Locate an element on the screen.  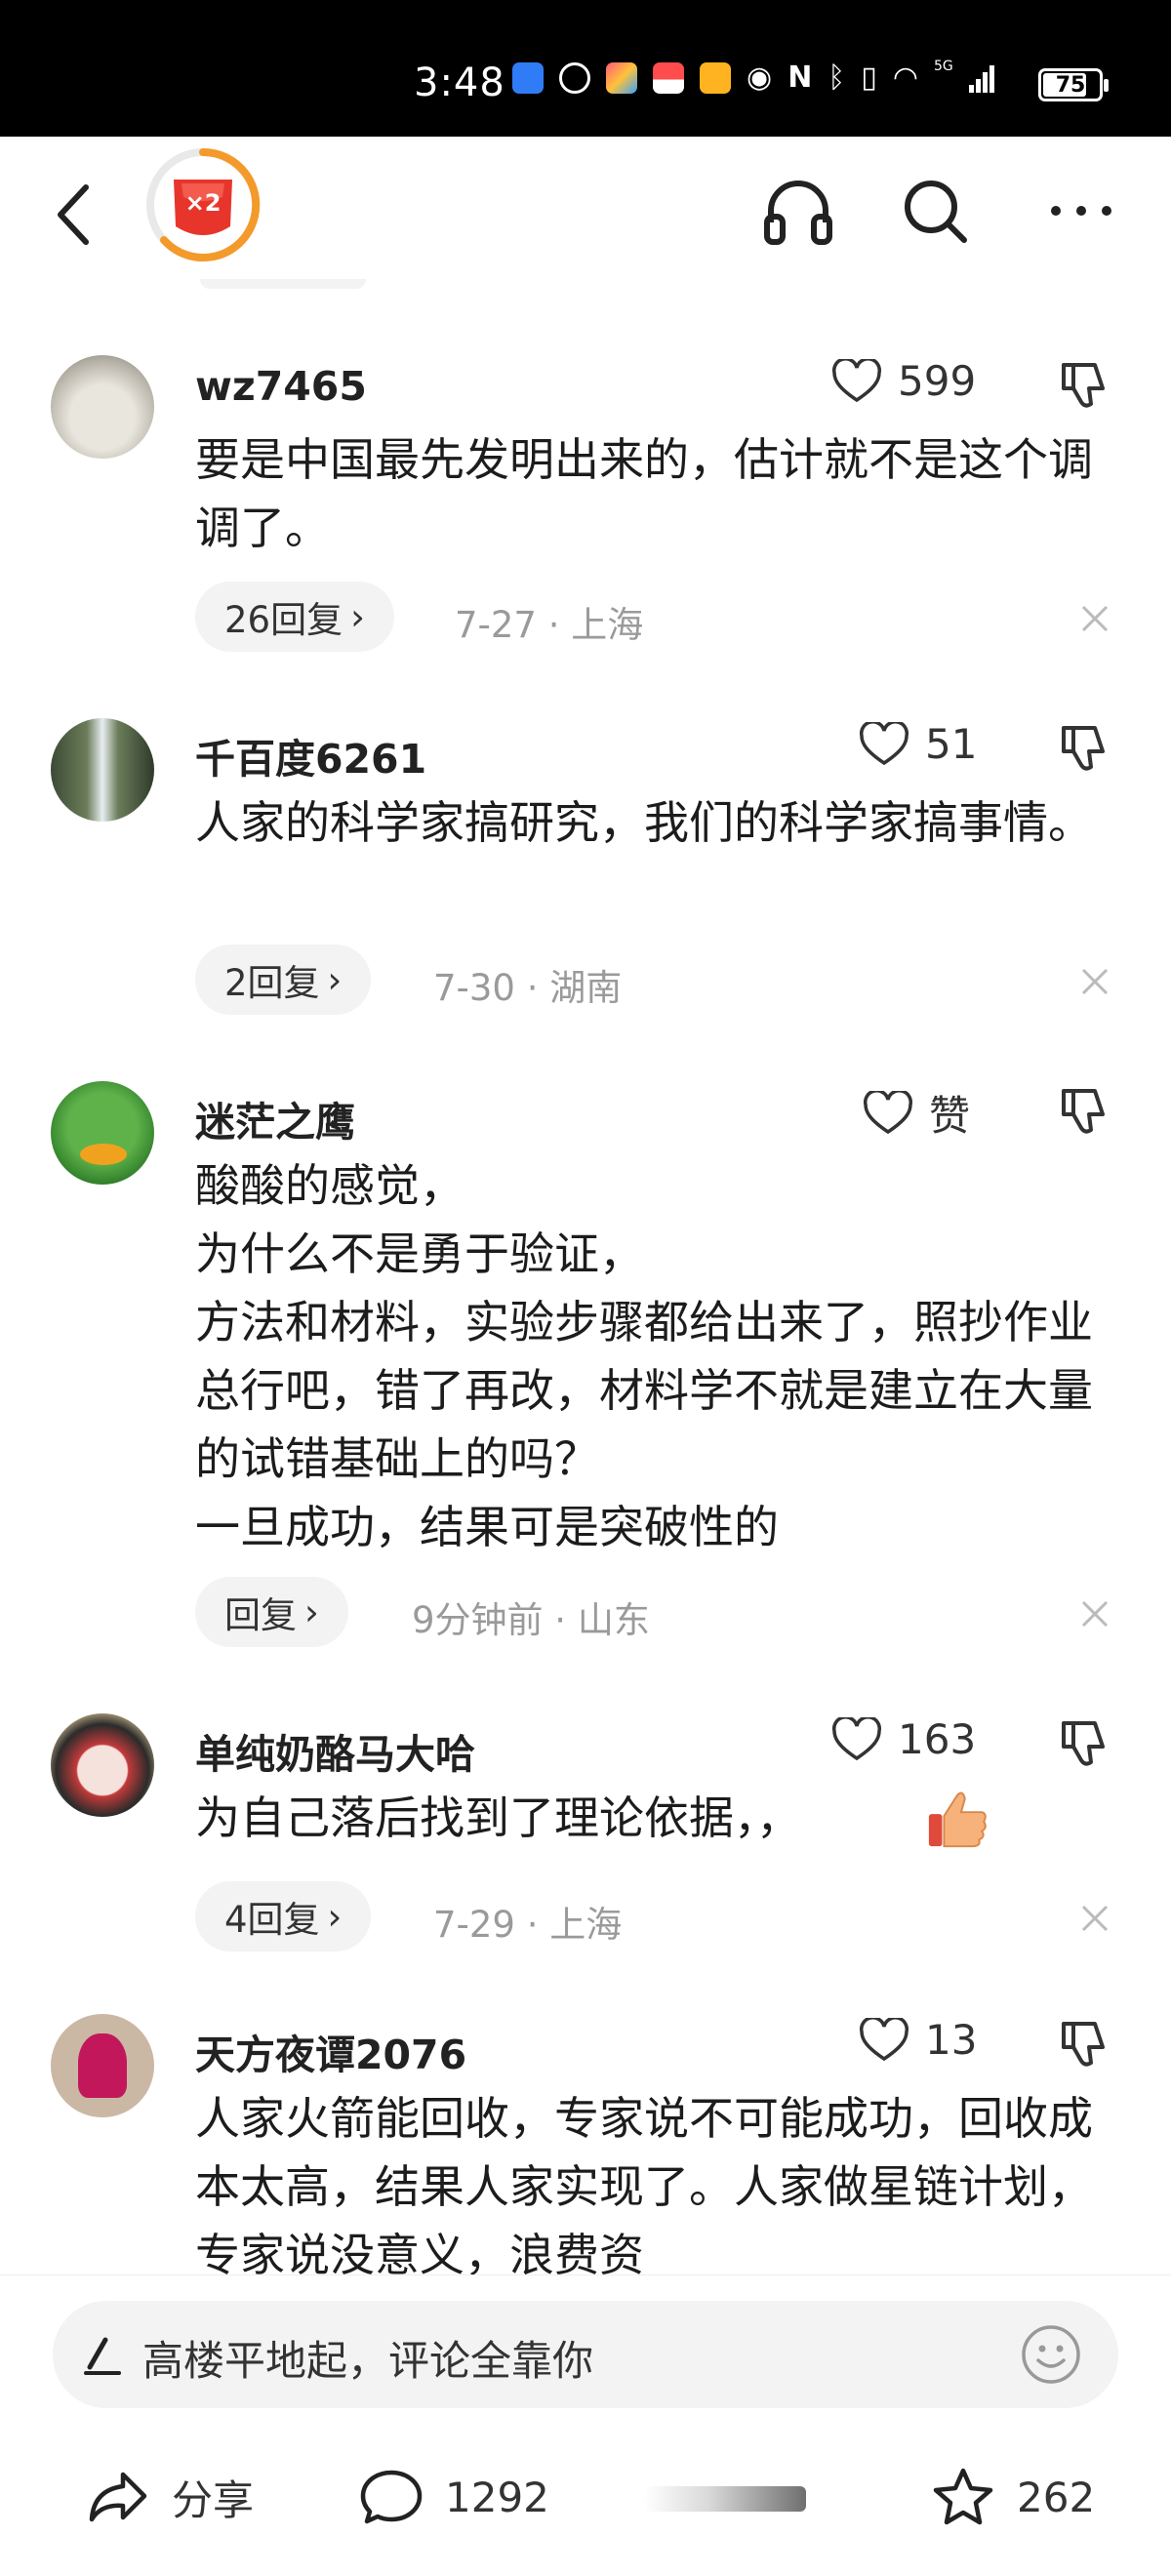
gift-icon is located at coordinates (668, 78).